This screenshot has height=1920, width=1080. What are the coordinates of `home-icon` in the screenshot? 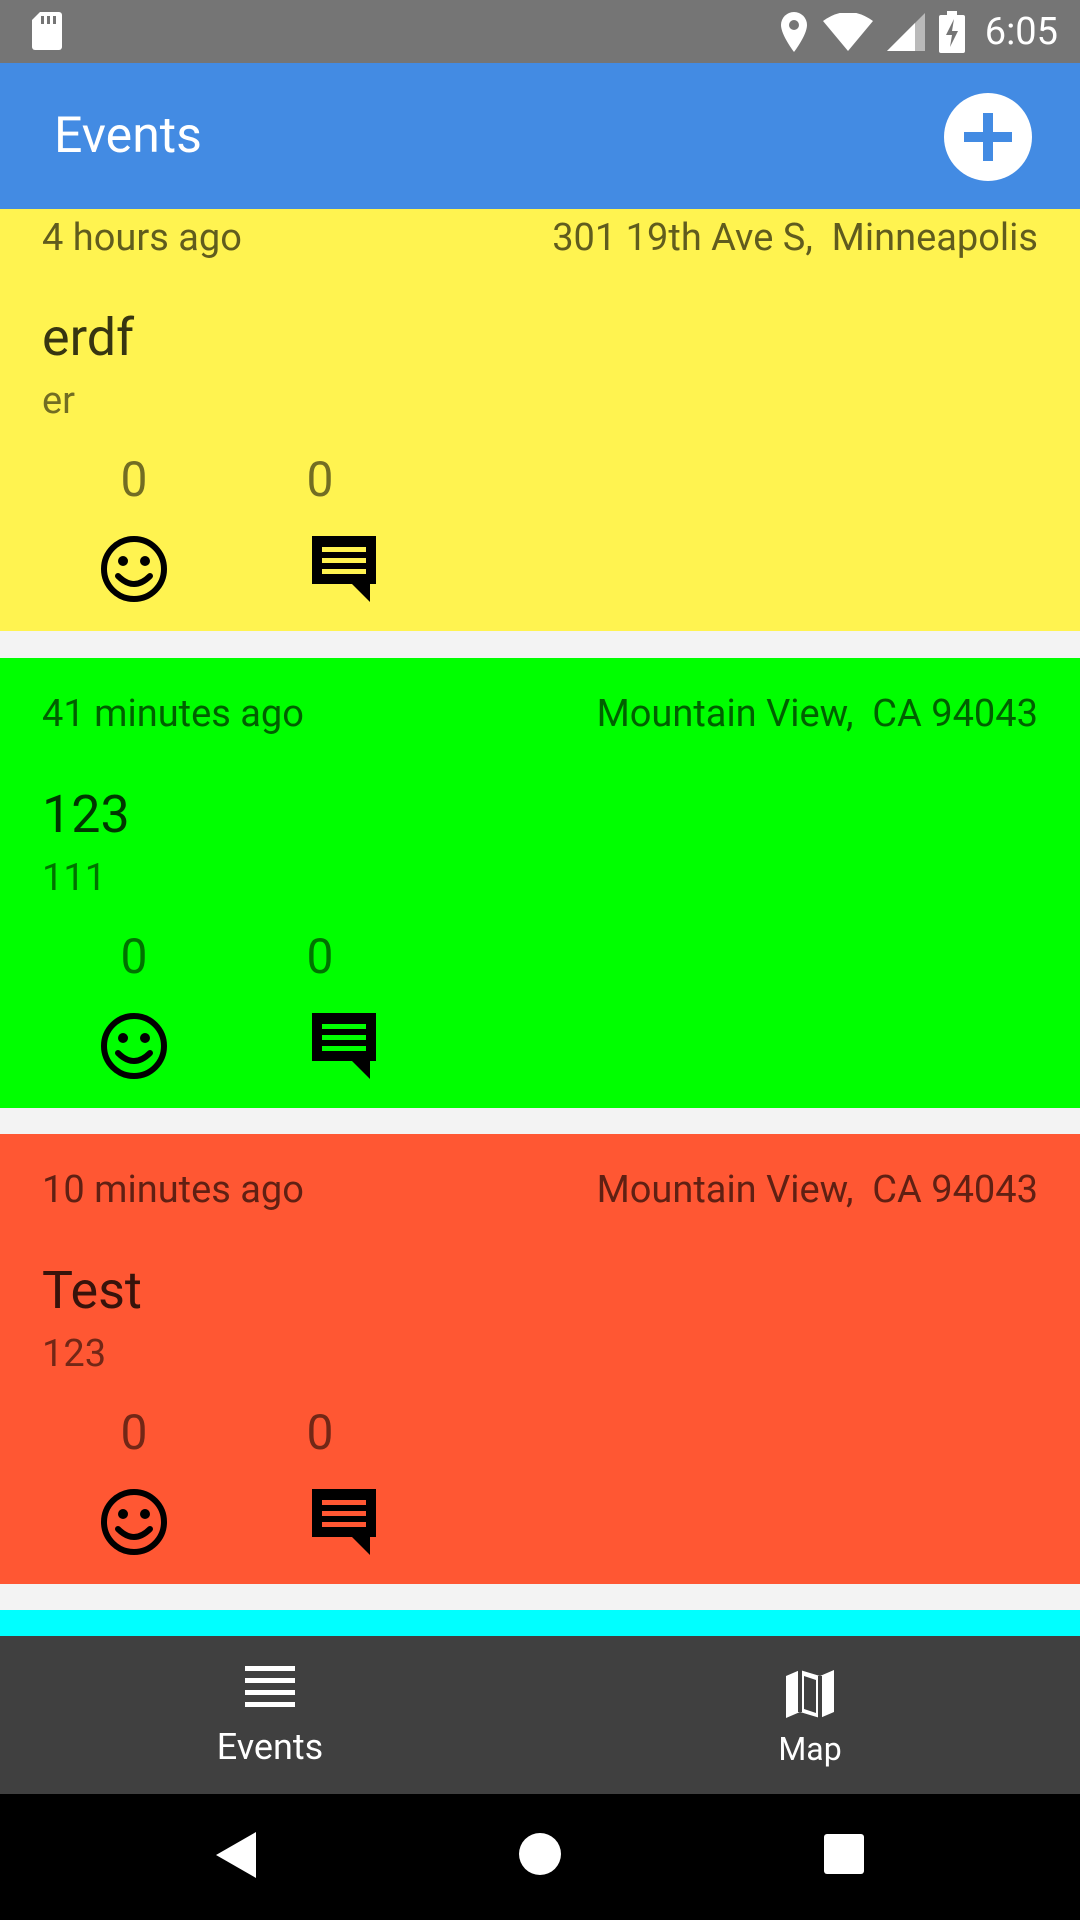 It's located at (540, 1854).